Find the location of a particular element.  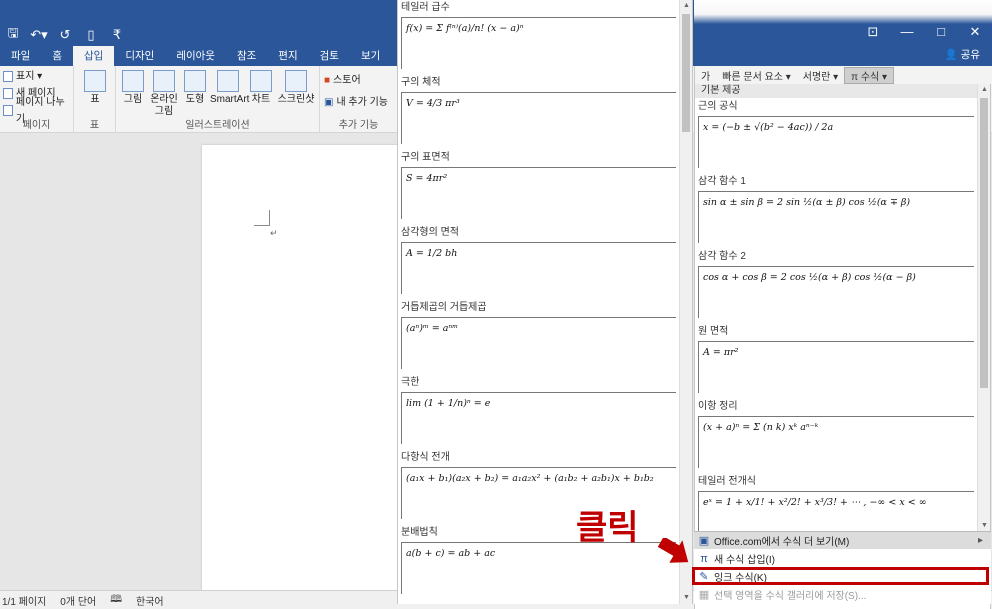

equation-gallery-item: 이항 정리 (x + a)ⁿ = Σ (n k) xᵏ aⁿ⁻ᵏ is located at coordinates (836, 434).